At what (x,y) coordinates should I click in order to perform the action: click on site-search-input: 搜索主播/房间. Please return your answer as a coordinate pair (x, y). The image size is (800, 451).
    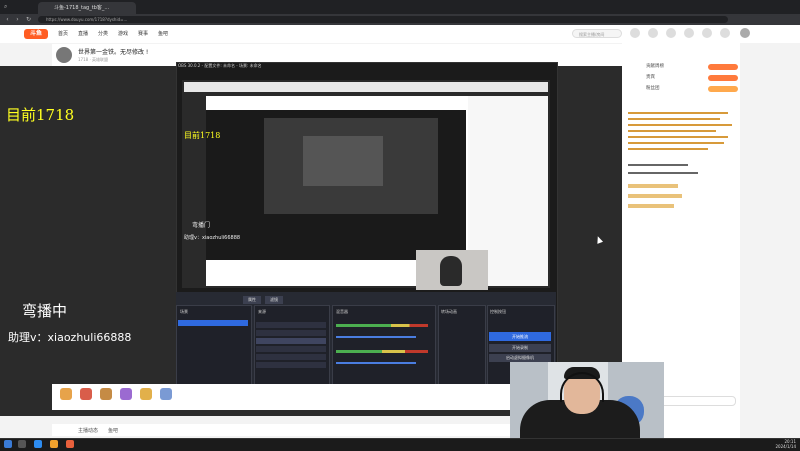
    Looking at the image, I should click on (597, 33).